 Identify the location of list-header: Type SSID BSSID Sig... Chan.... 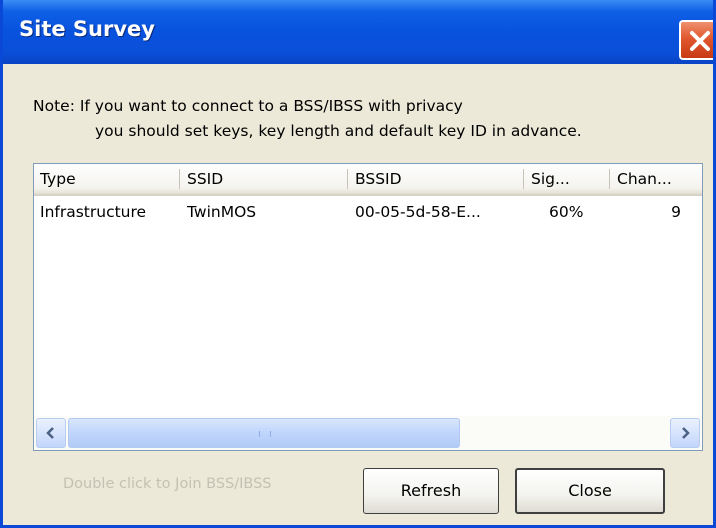
(368, 180).